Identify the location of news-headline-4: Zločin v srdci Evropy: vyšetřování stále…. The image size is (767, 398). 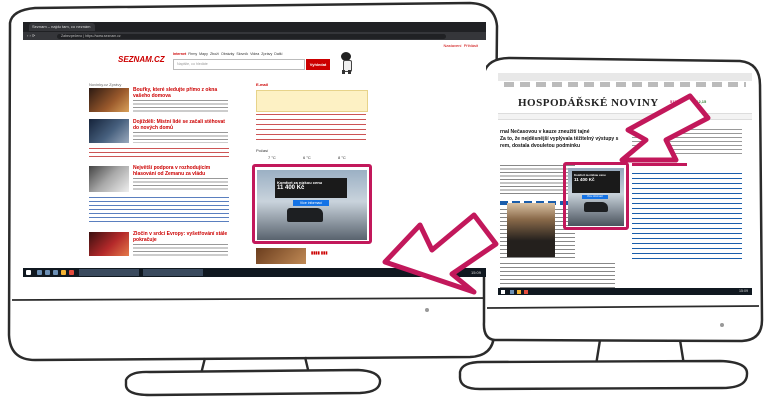
(180, 237).